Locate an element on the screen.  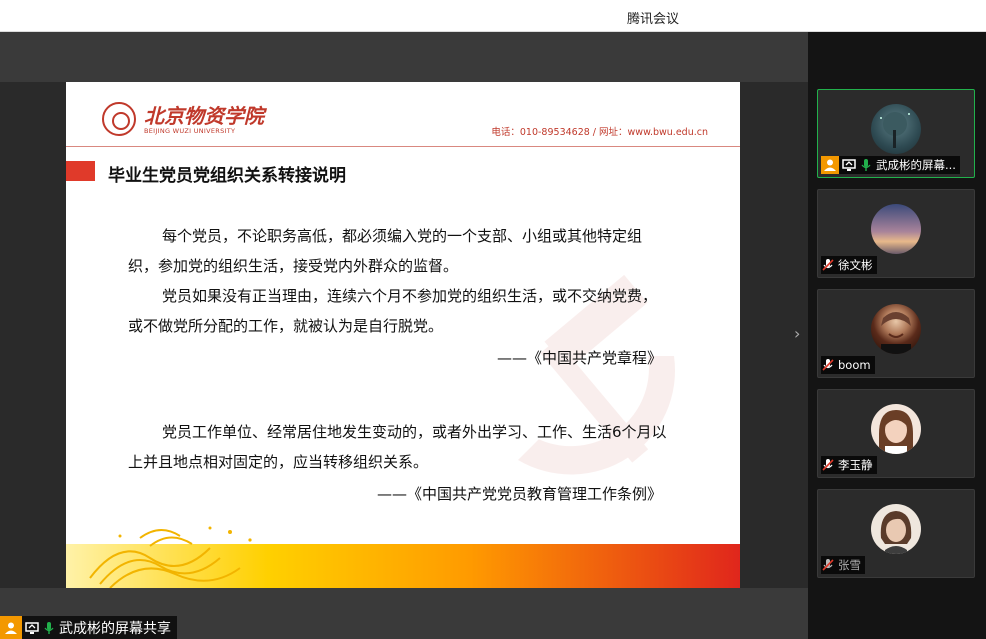
participant-name-tag: 李玉静 is located at coordinates (849, 465).